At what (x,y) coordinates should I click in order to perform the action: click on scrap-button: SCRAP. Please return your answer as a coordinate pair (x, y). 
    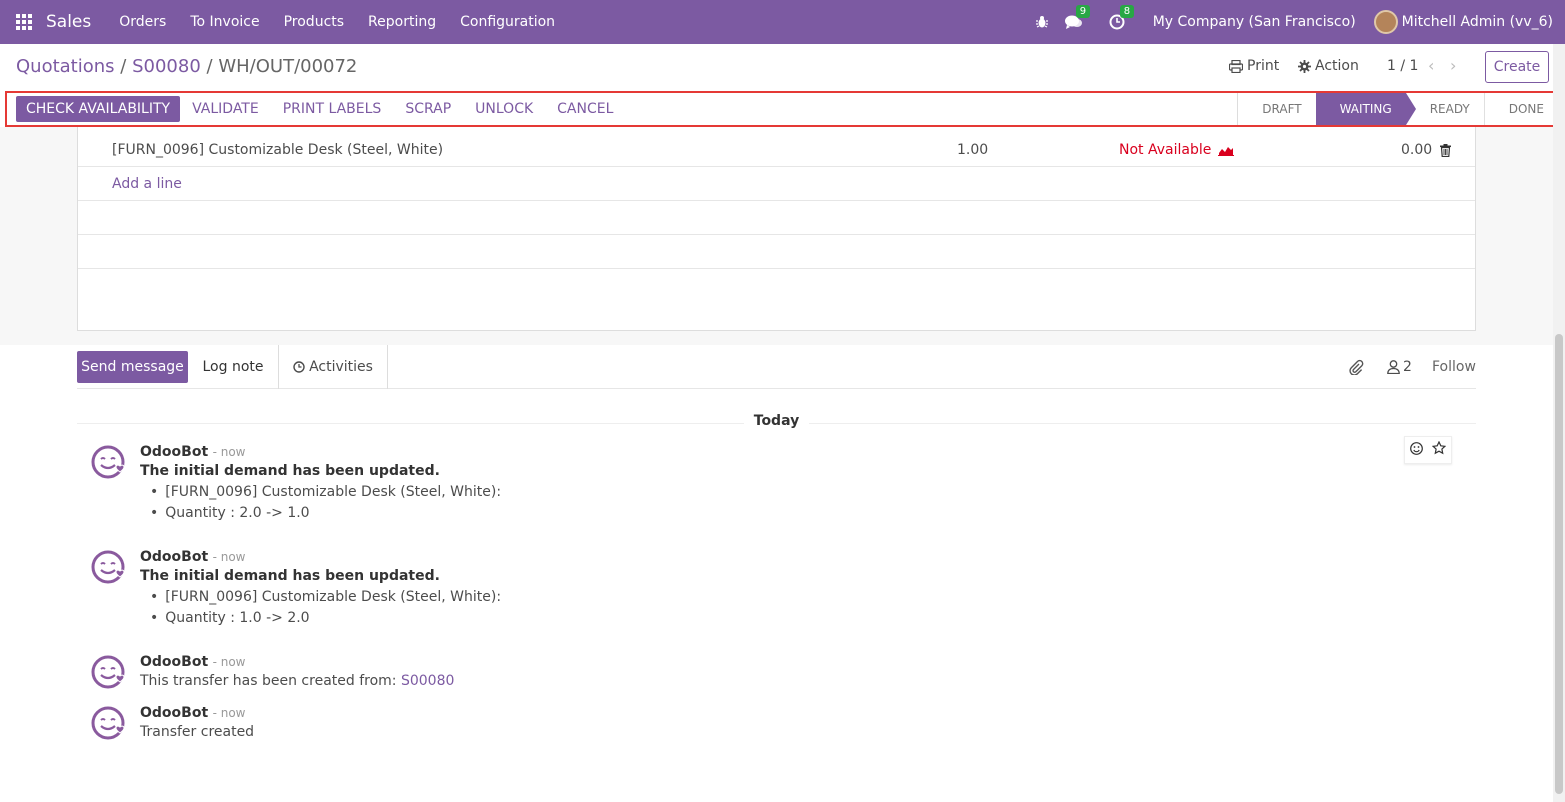
    Looking at the image, I should click on (428, 109).